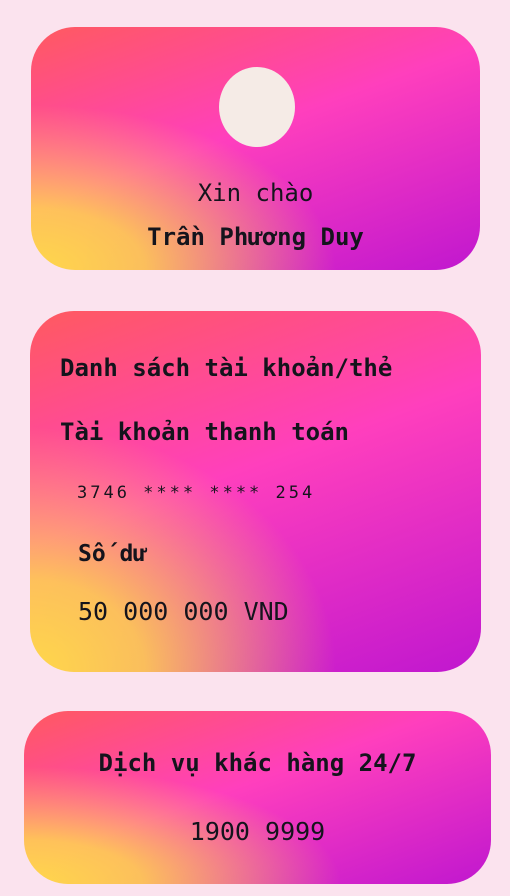 Image resolution: width=510 pixels, height=896 pixels. Describe the element at coordinates (226, 368) in the screenshot. I see `accounts-title: Danh sách tài khoản/thẻ` at that location.